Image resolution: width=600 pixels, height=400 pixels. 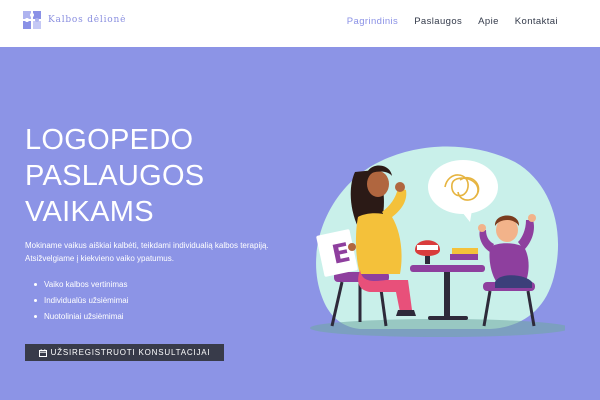 I want to click on logo-link: Kalbos dėlionė, so click(x=74, y=20).